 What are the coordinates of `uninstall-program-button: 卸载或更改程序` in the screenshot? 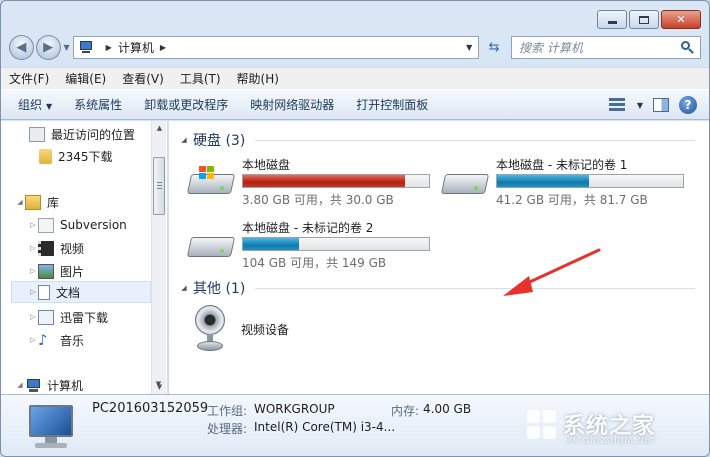 It's located at (186, 104).